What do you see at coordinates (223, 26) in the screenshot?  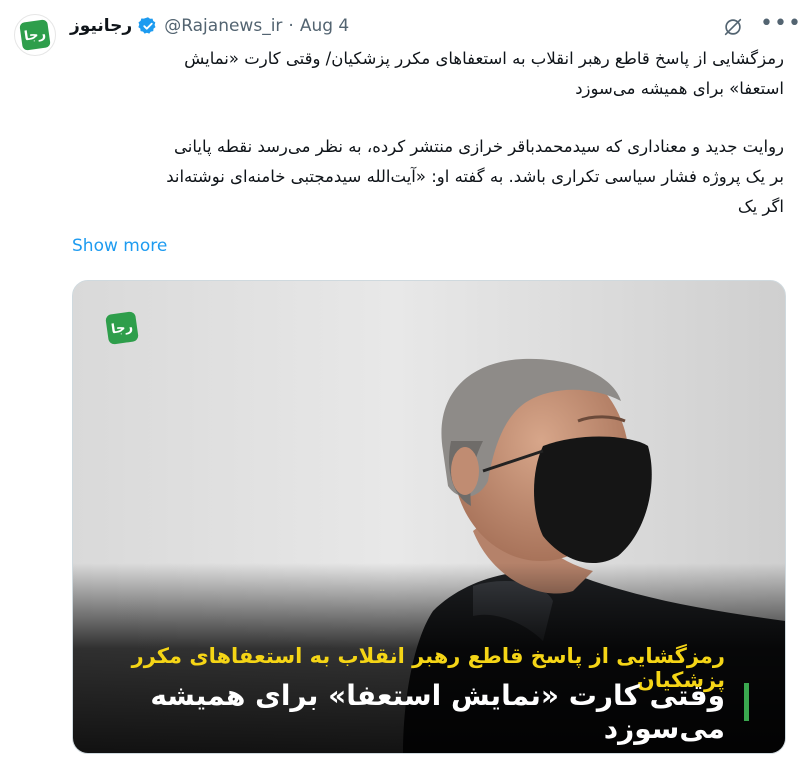 I see `author-handle: @Rajanews_ir` at bounding box center [223, 26].